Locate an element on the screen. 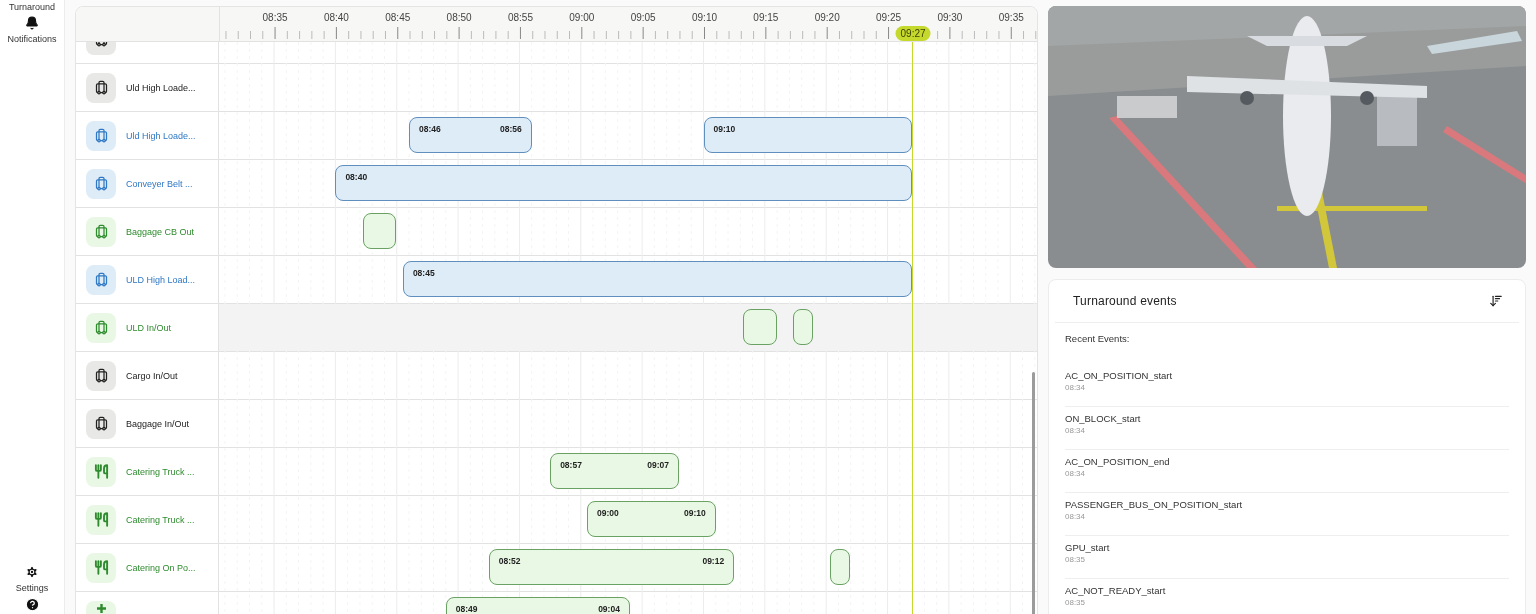 Image resolution: width=1536 pixels, height=614 pixels. sidebar-label: Settings is located at coordinates (32, 588).